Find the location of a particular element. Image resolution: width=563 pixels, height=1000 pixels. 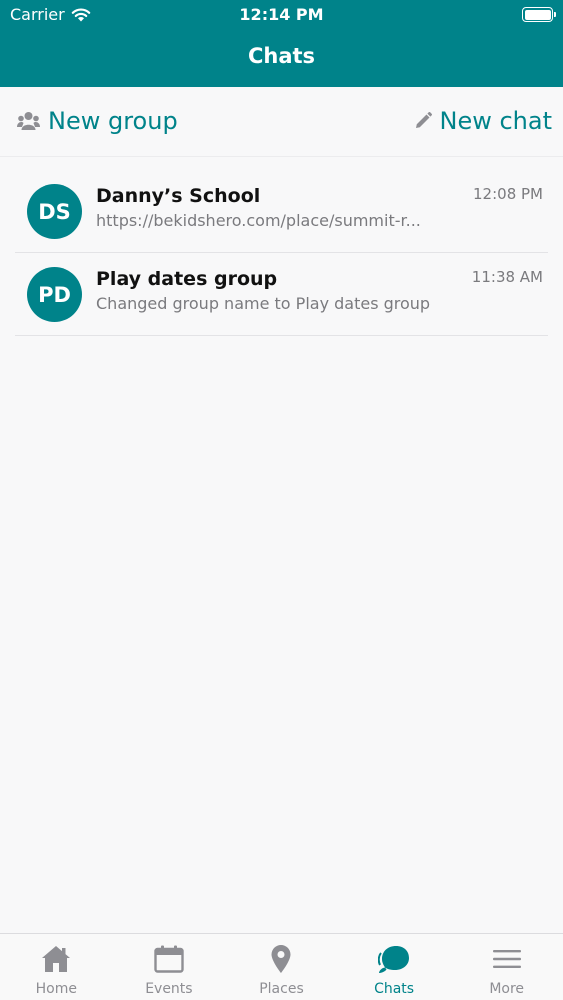

tab-home: Home is located at coordinates (56, 967).